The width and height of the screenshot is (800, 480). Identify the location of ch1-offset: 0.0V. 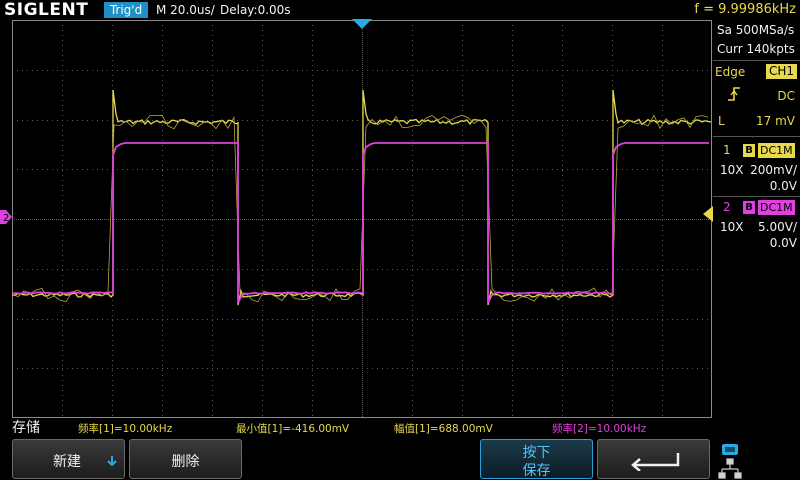
(783, 186).